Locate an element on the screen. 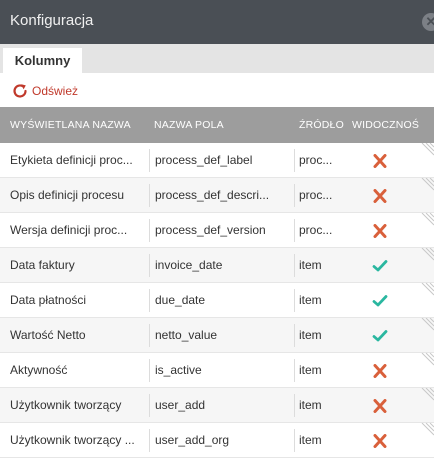 The height and width of the screenshot is (464, 434). refresh-button: Odśwież is located at coordinates (45, 91).